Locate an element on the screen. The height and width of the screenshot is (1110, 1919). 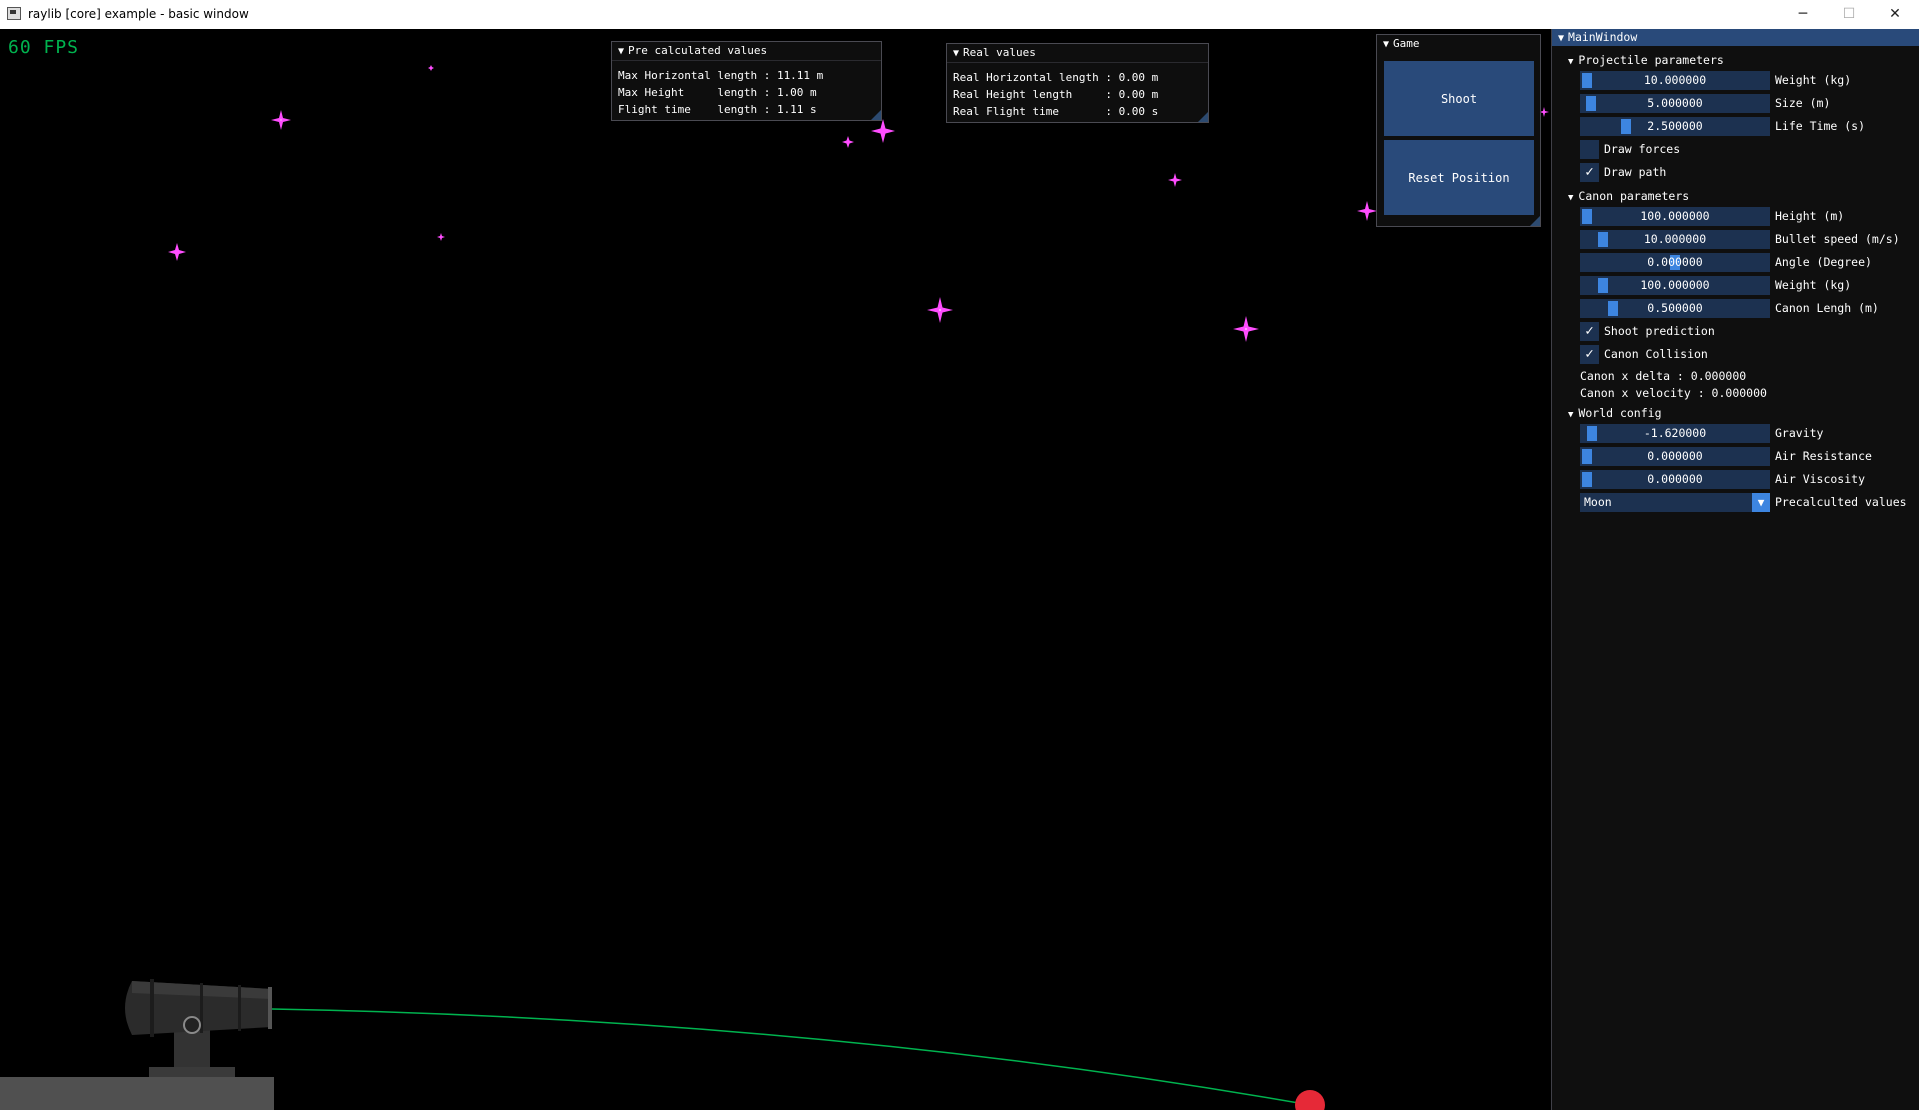
real-row: Real Flight time : 0.00 s is located at coordinates (1056, 111).